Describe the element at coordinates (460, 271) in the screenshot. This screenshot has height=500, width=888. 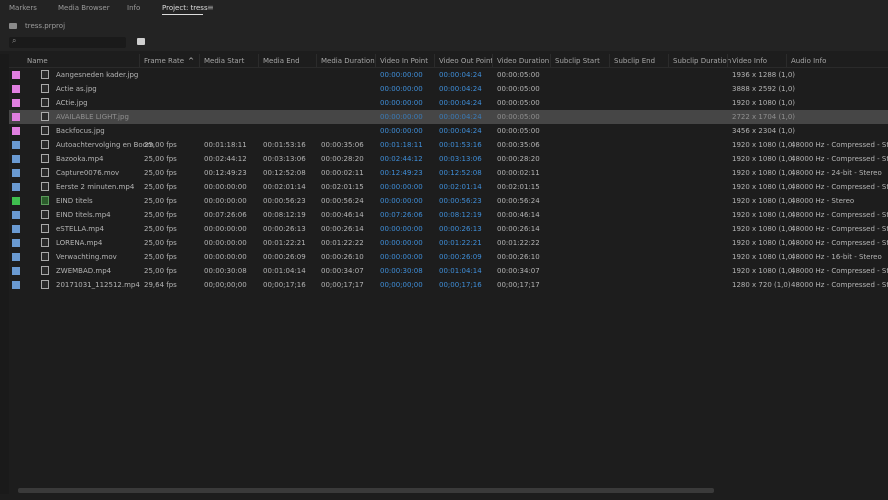
I see `cell-video-out: 00:01:04:14` at that location.